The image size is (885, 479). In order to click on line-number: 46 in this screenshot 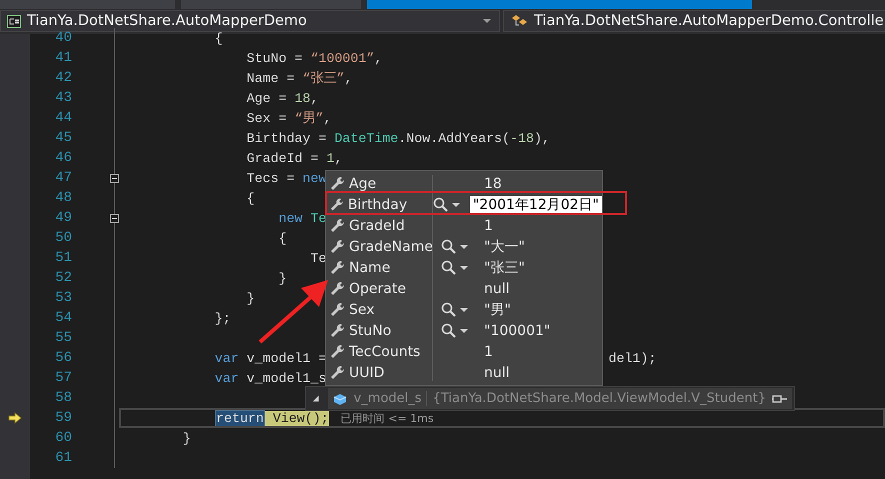, I will do `click(63, 158)`.